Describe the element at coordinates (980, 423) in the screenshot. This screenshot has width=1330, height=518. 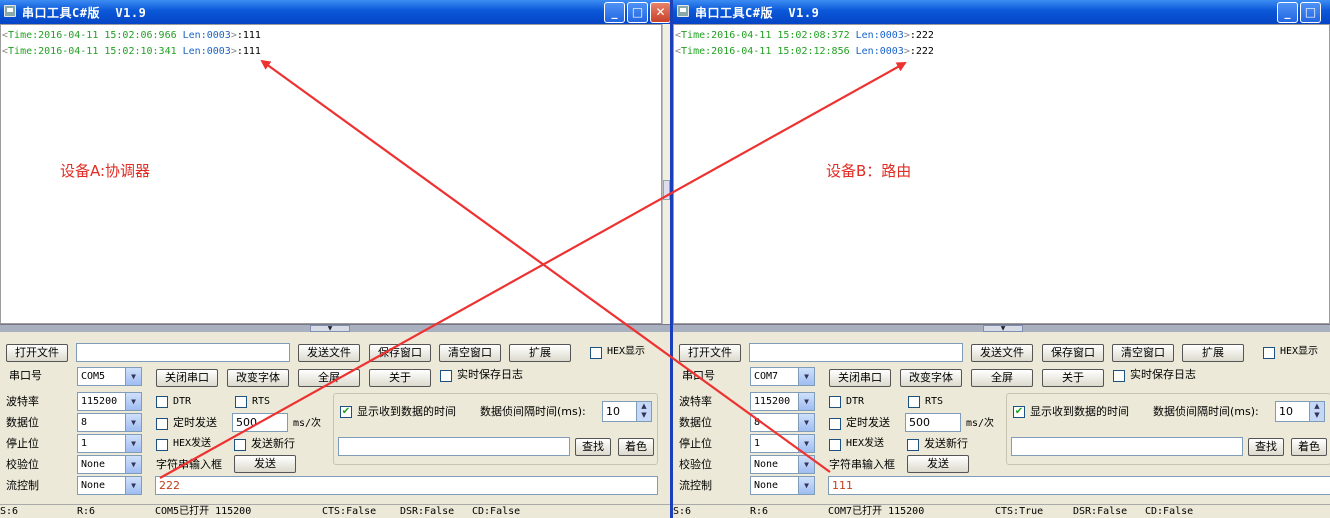
I see `interval-unit-label: ms/次` at that location.